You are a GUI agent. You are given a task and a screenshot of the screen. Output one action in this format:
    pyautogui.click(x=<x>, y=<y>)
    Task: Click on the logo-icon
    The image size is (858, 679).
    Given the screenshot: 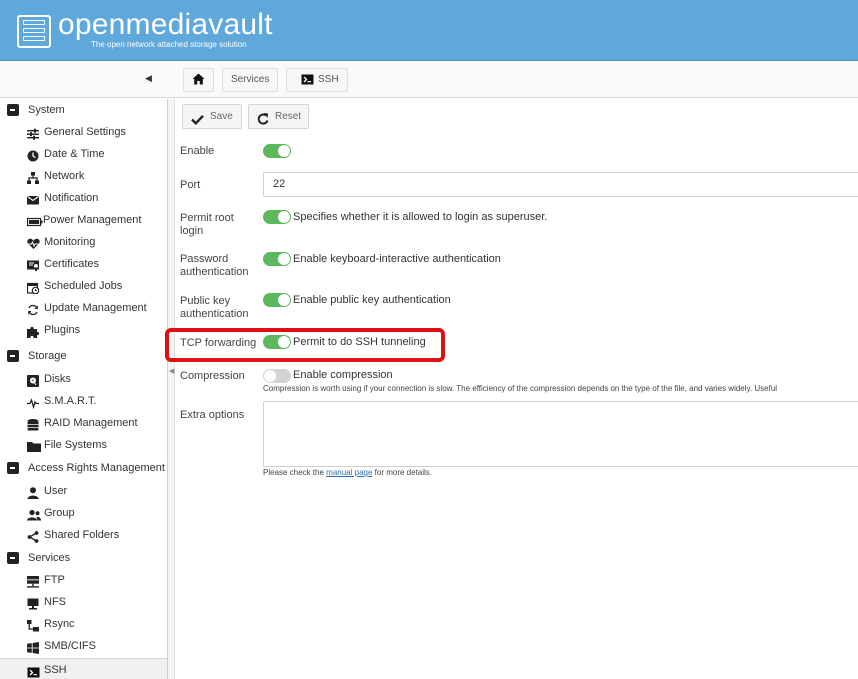 What is the action you would take?
    pyautogui.click(x=34, y=31)
    